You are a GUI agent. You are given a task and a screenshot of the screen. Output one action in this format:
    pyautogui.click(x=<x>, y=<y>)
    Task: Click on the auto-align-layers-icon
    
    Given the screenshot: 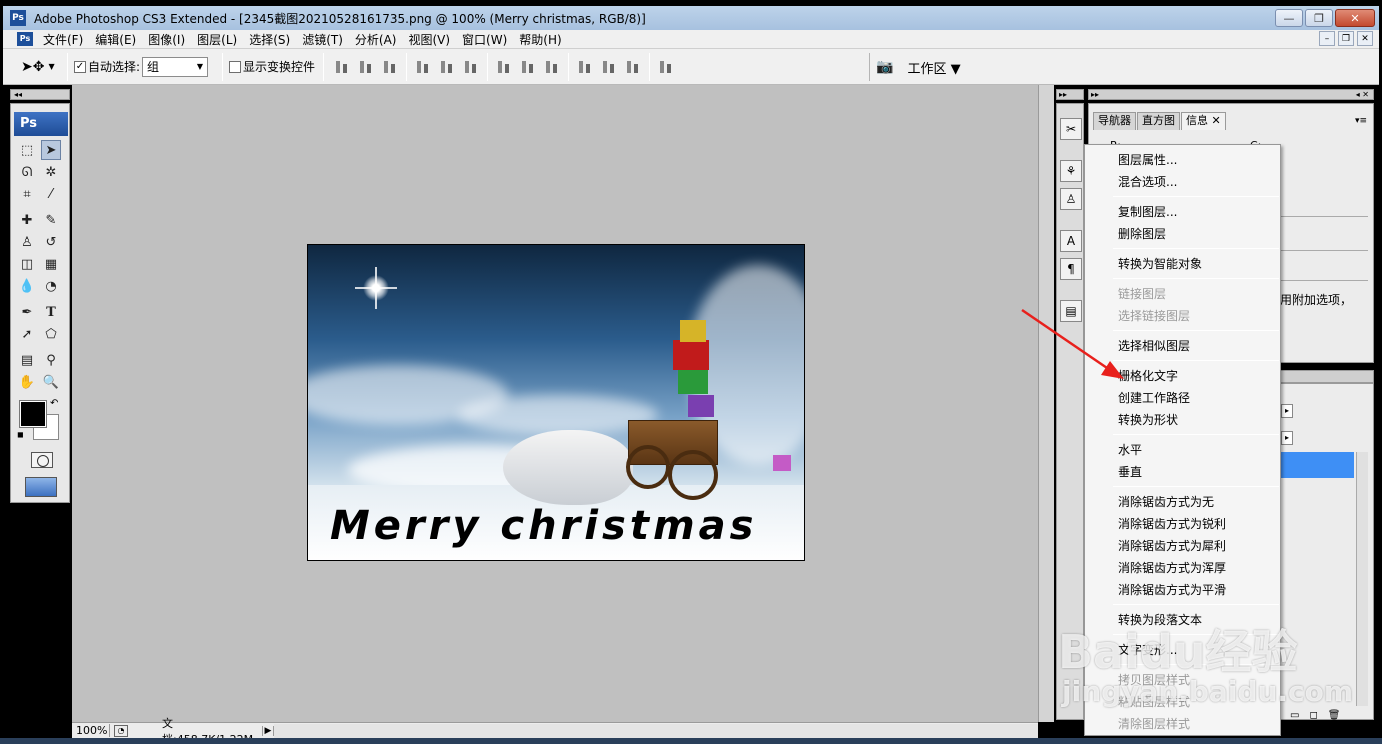 What is the action you would take?
    pyautogui.click(x=666, y=67)
    